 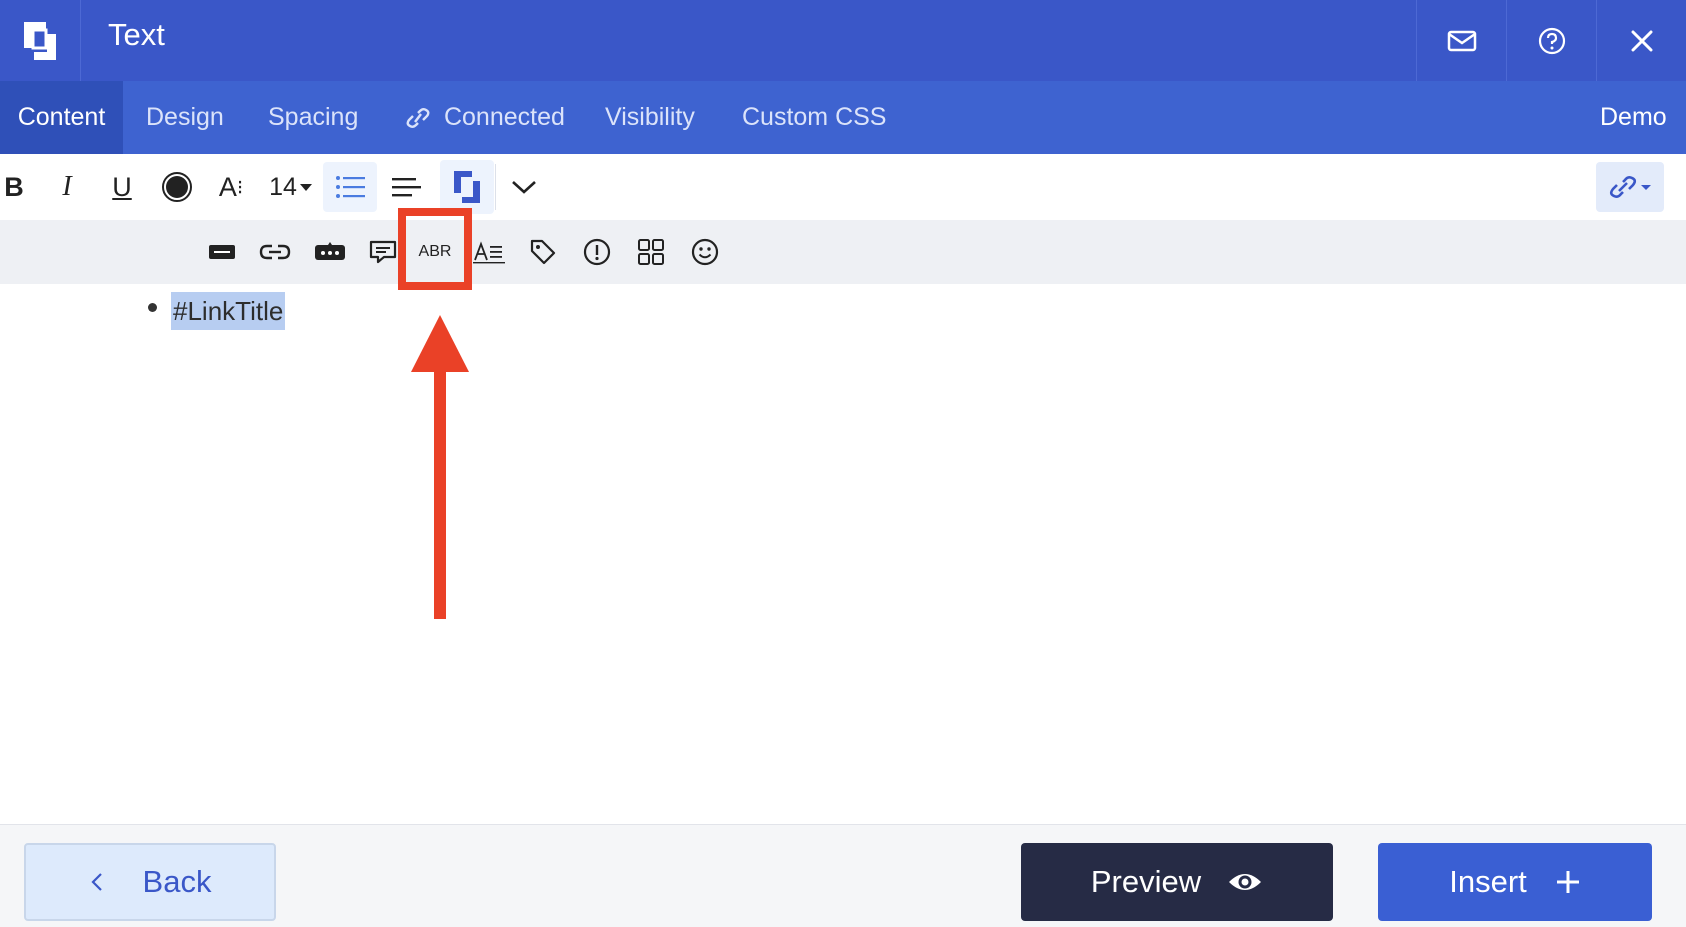 I want to click on eye-icon, so click(x=1245, y=882).